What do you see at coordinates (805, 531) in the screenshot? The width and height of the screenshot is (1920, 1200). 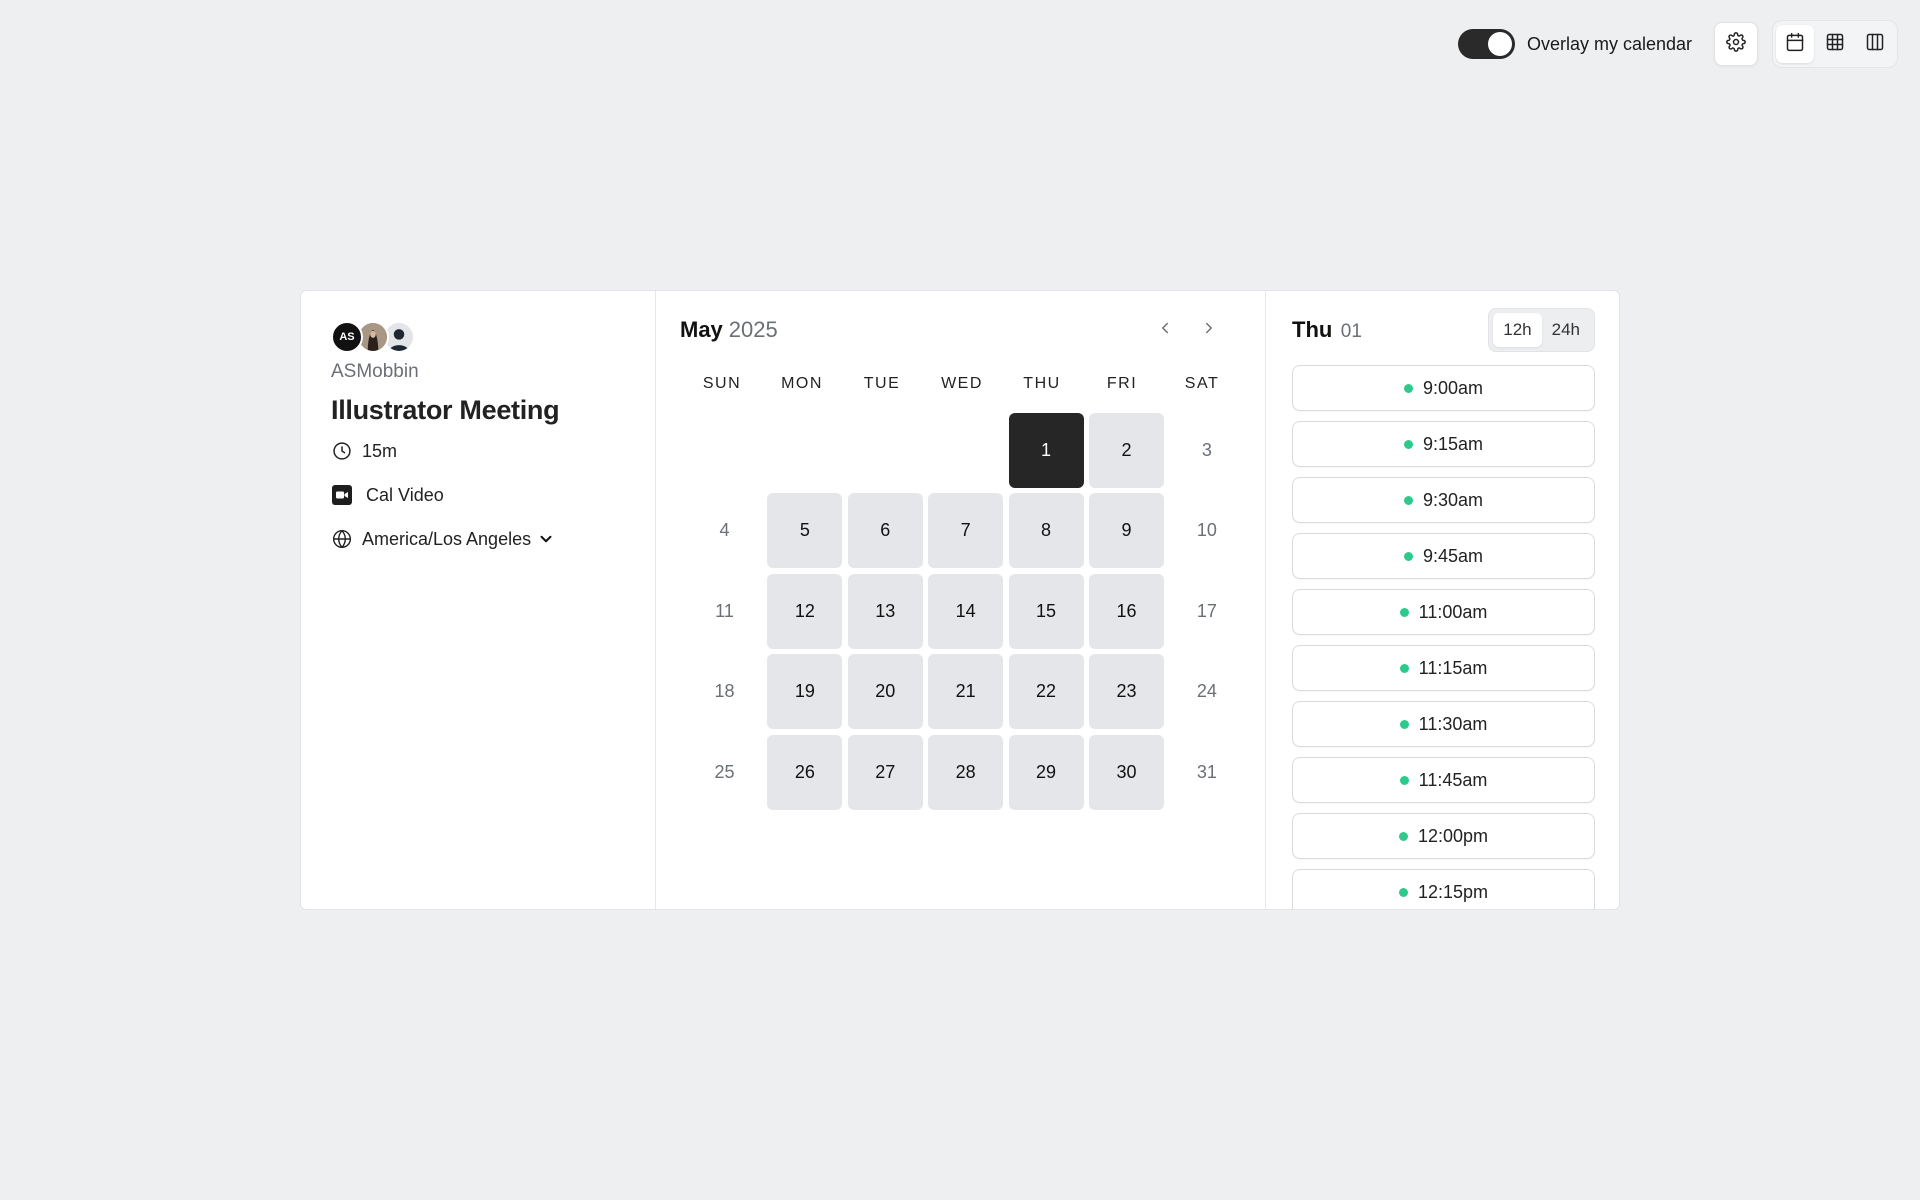 I see `day-cell-5: 5` at bounding box center [805, 531].